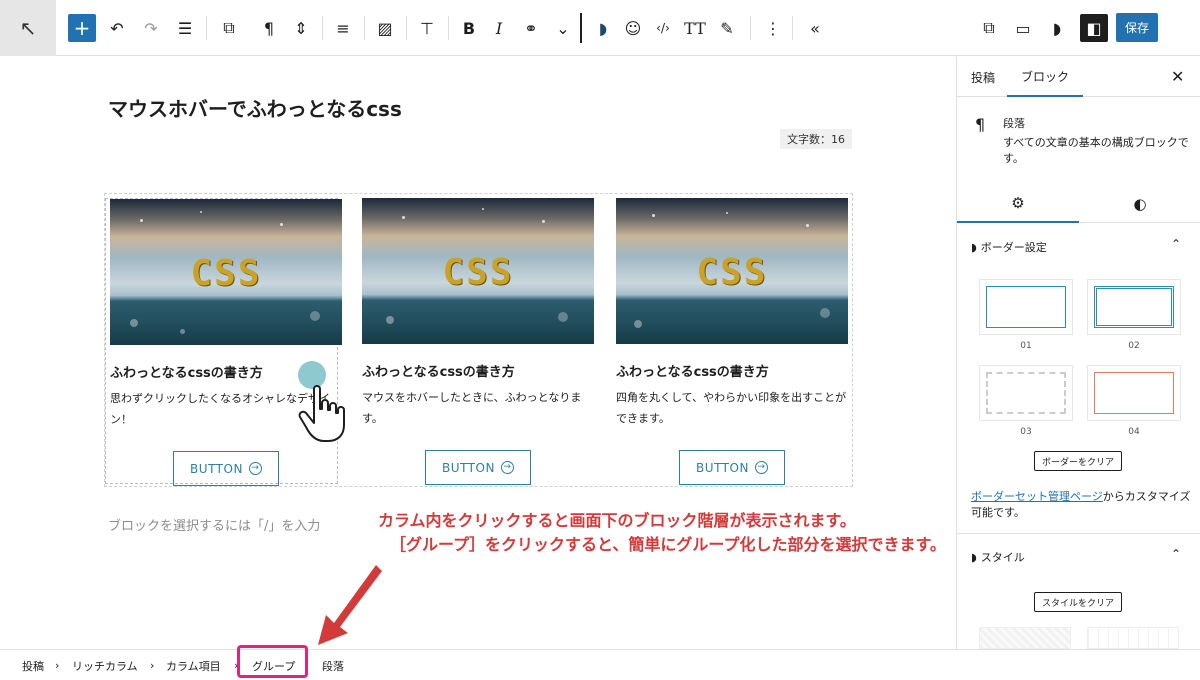 The image size is (1200, 680). I want to click on bold-icon: B, so click(469, 28).